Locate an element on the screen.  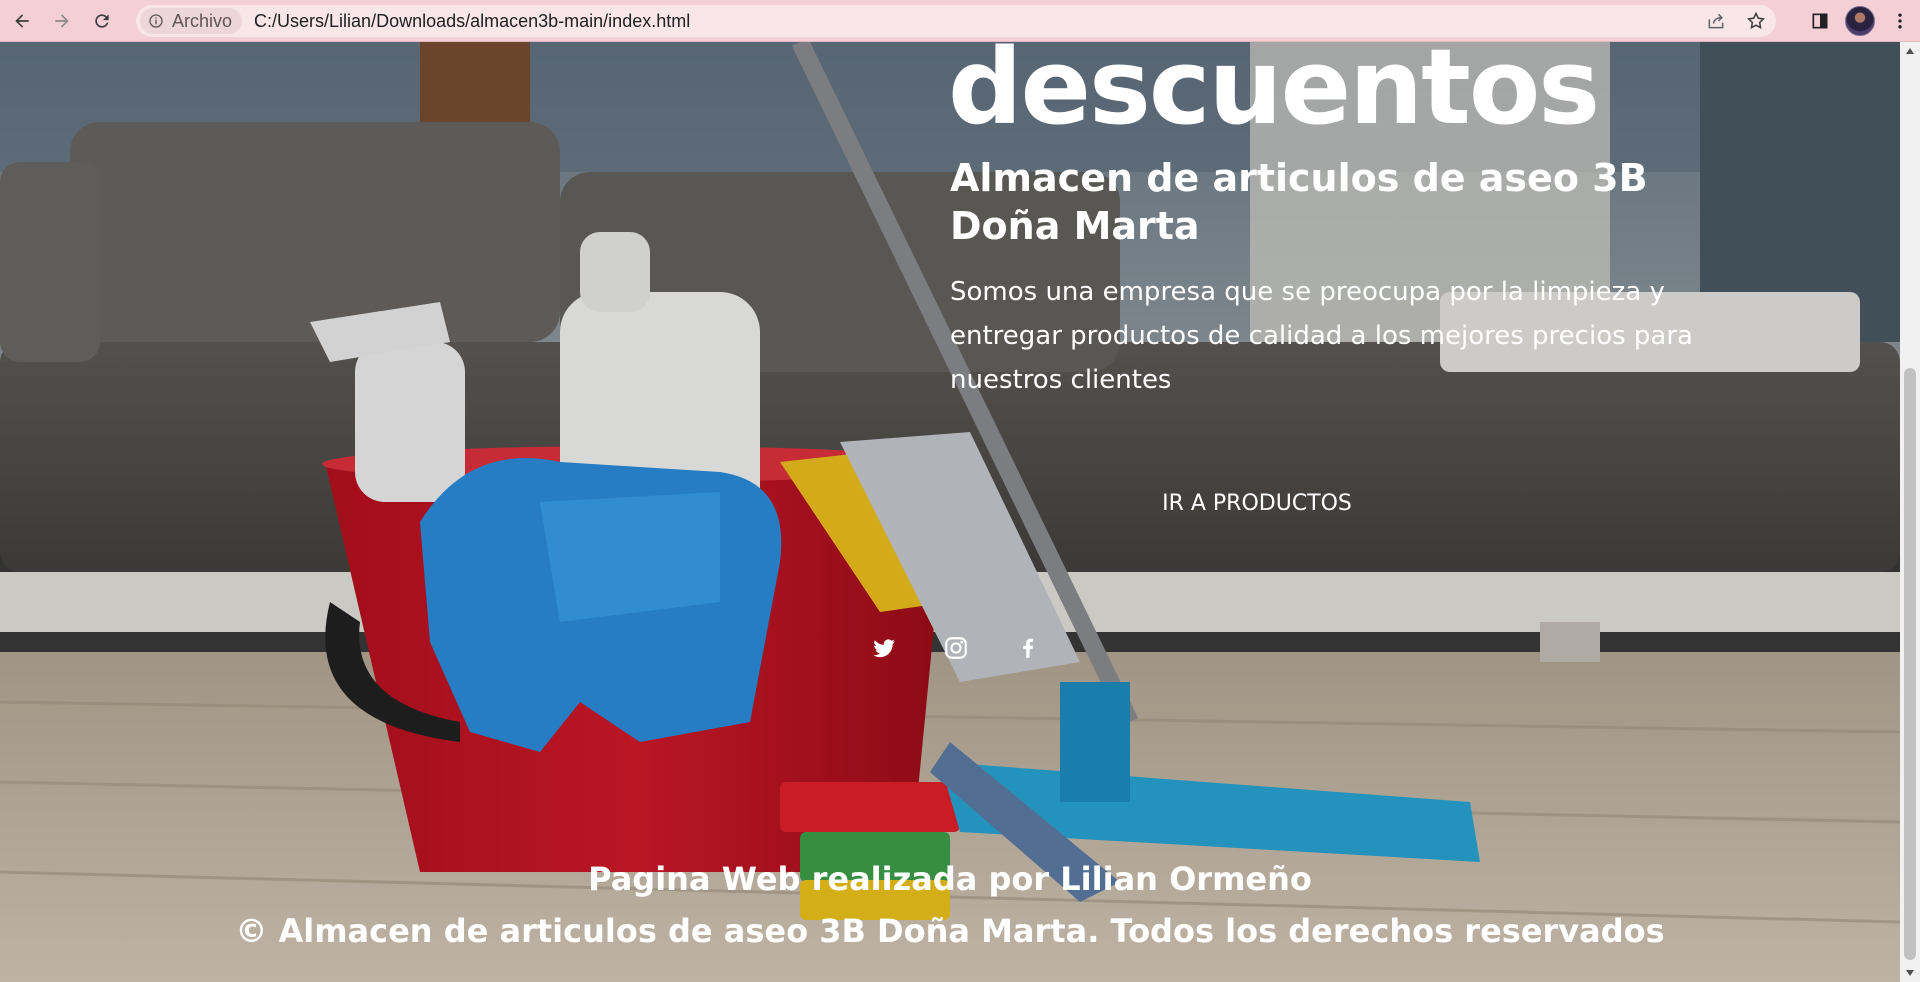
site-chip-label: Archivo is located at coordinates (202, 20).